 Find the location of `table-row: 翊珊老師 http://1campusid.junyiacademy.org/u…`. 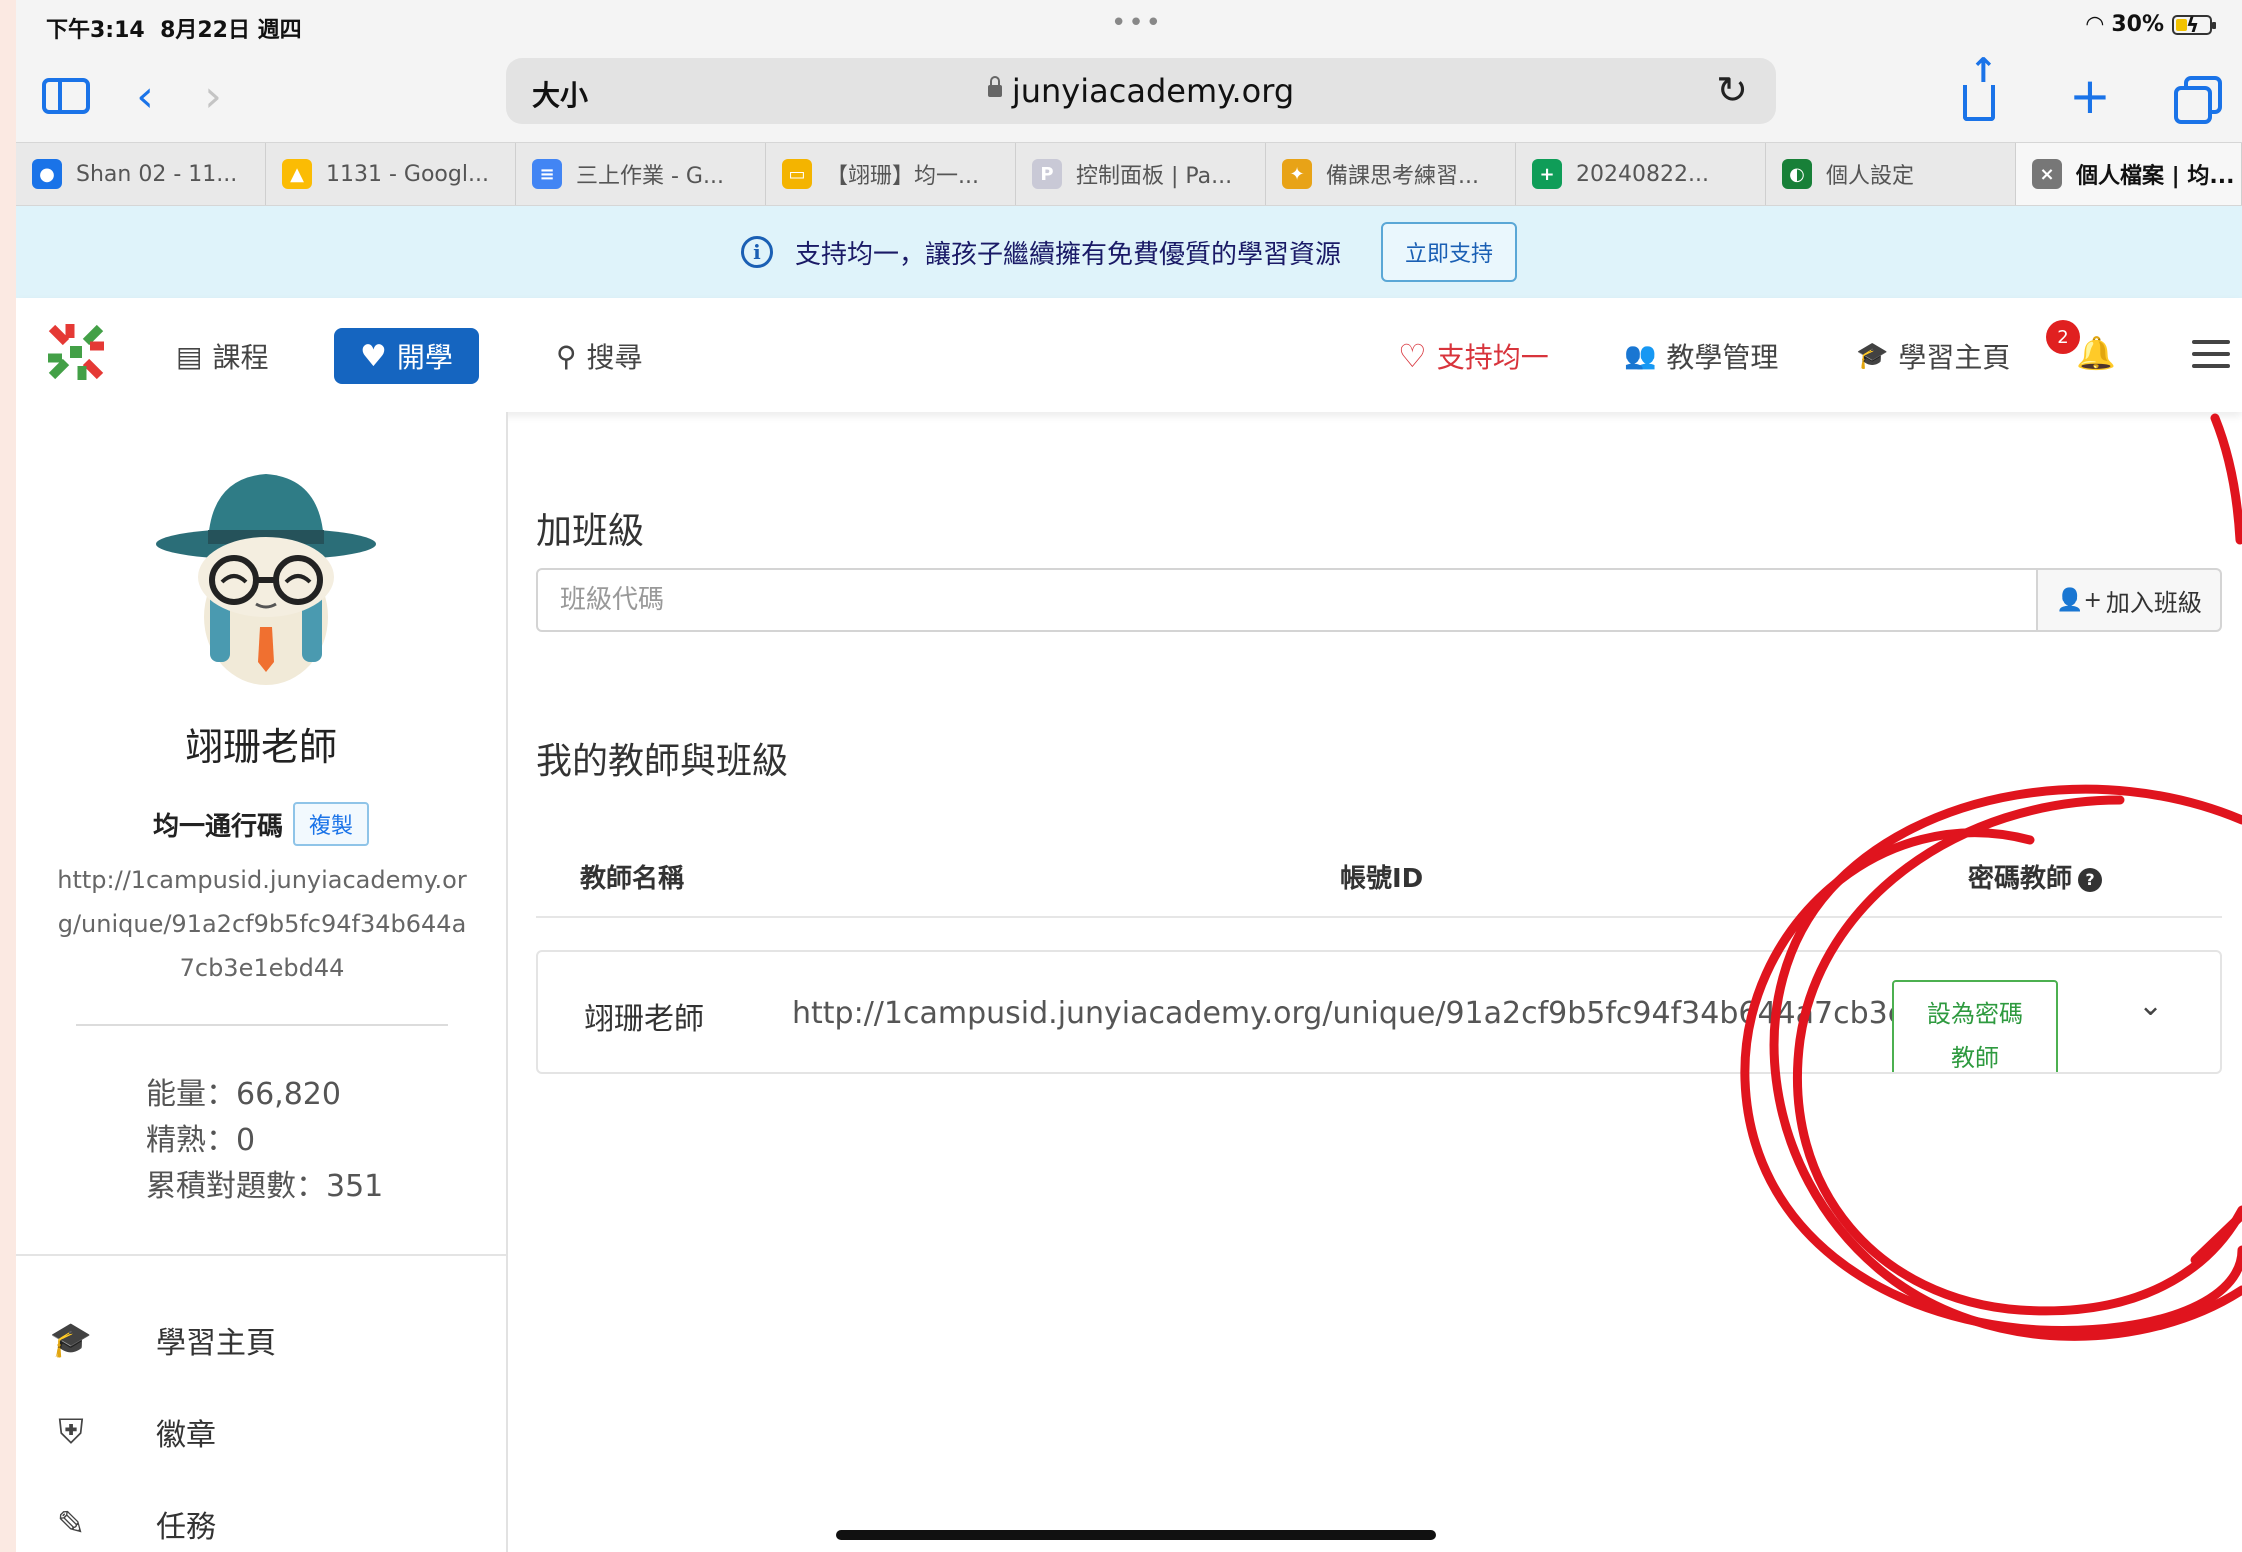

table-row: 翊珊老師 http://1campusid.junyiacademy.org/u… is located at coordinates (1379, 1012).